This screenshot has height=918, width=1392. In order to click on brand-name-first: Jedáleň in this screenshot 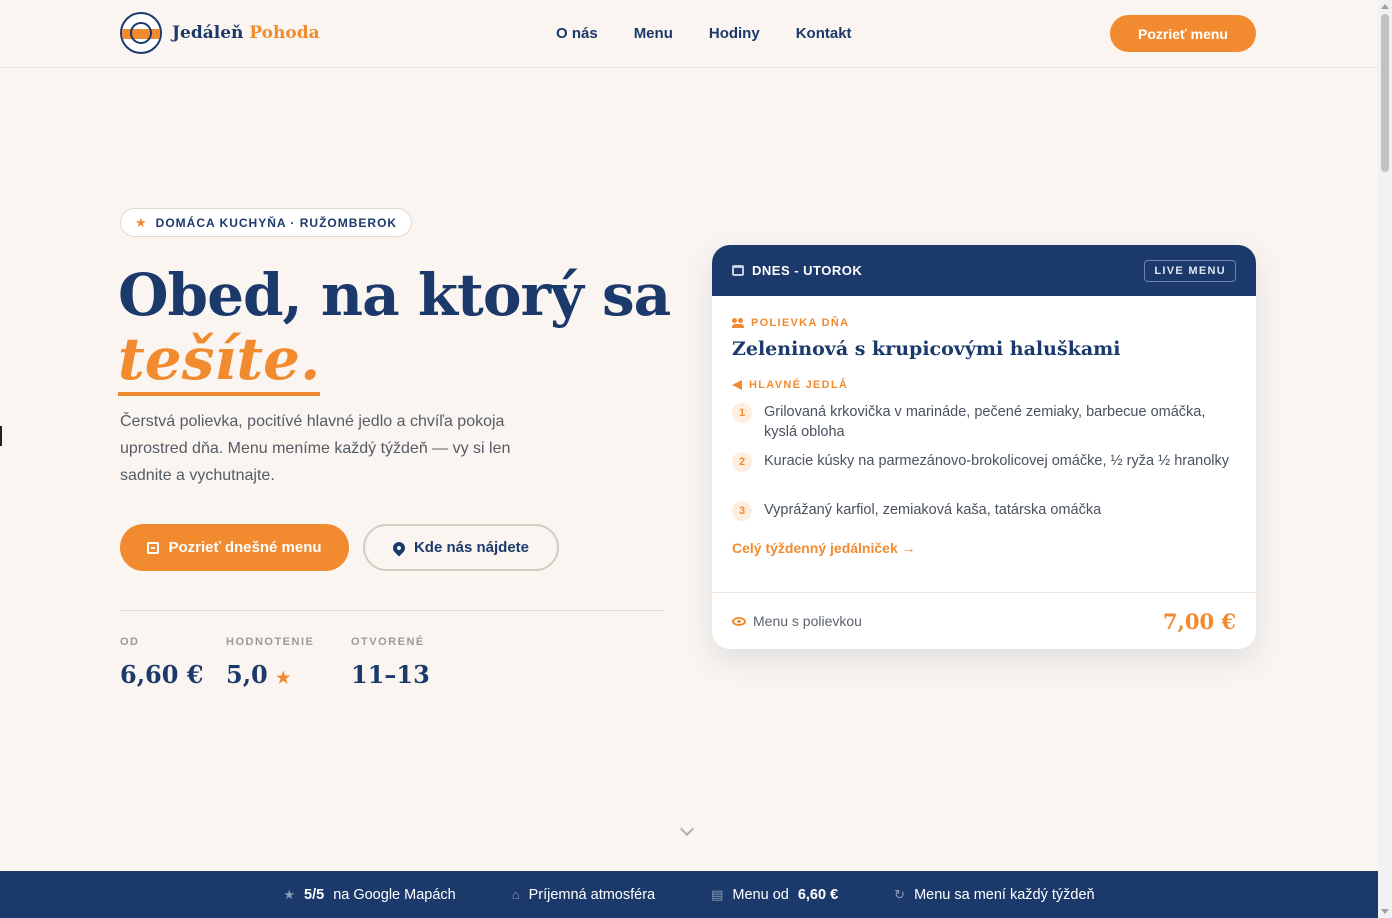, I will do `click(208, 33)`.